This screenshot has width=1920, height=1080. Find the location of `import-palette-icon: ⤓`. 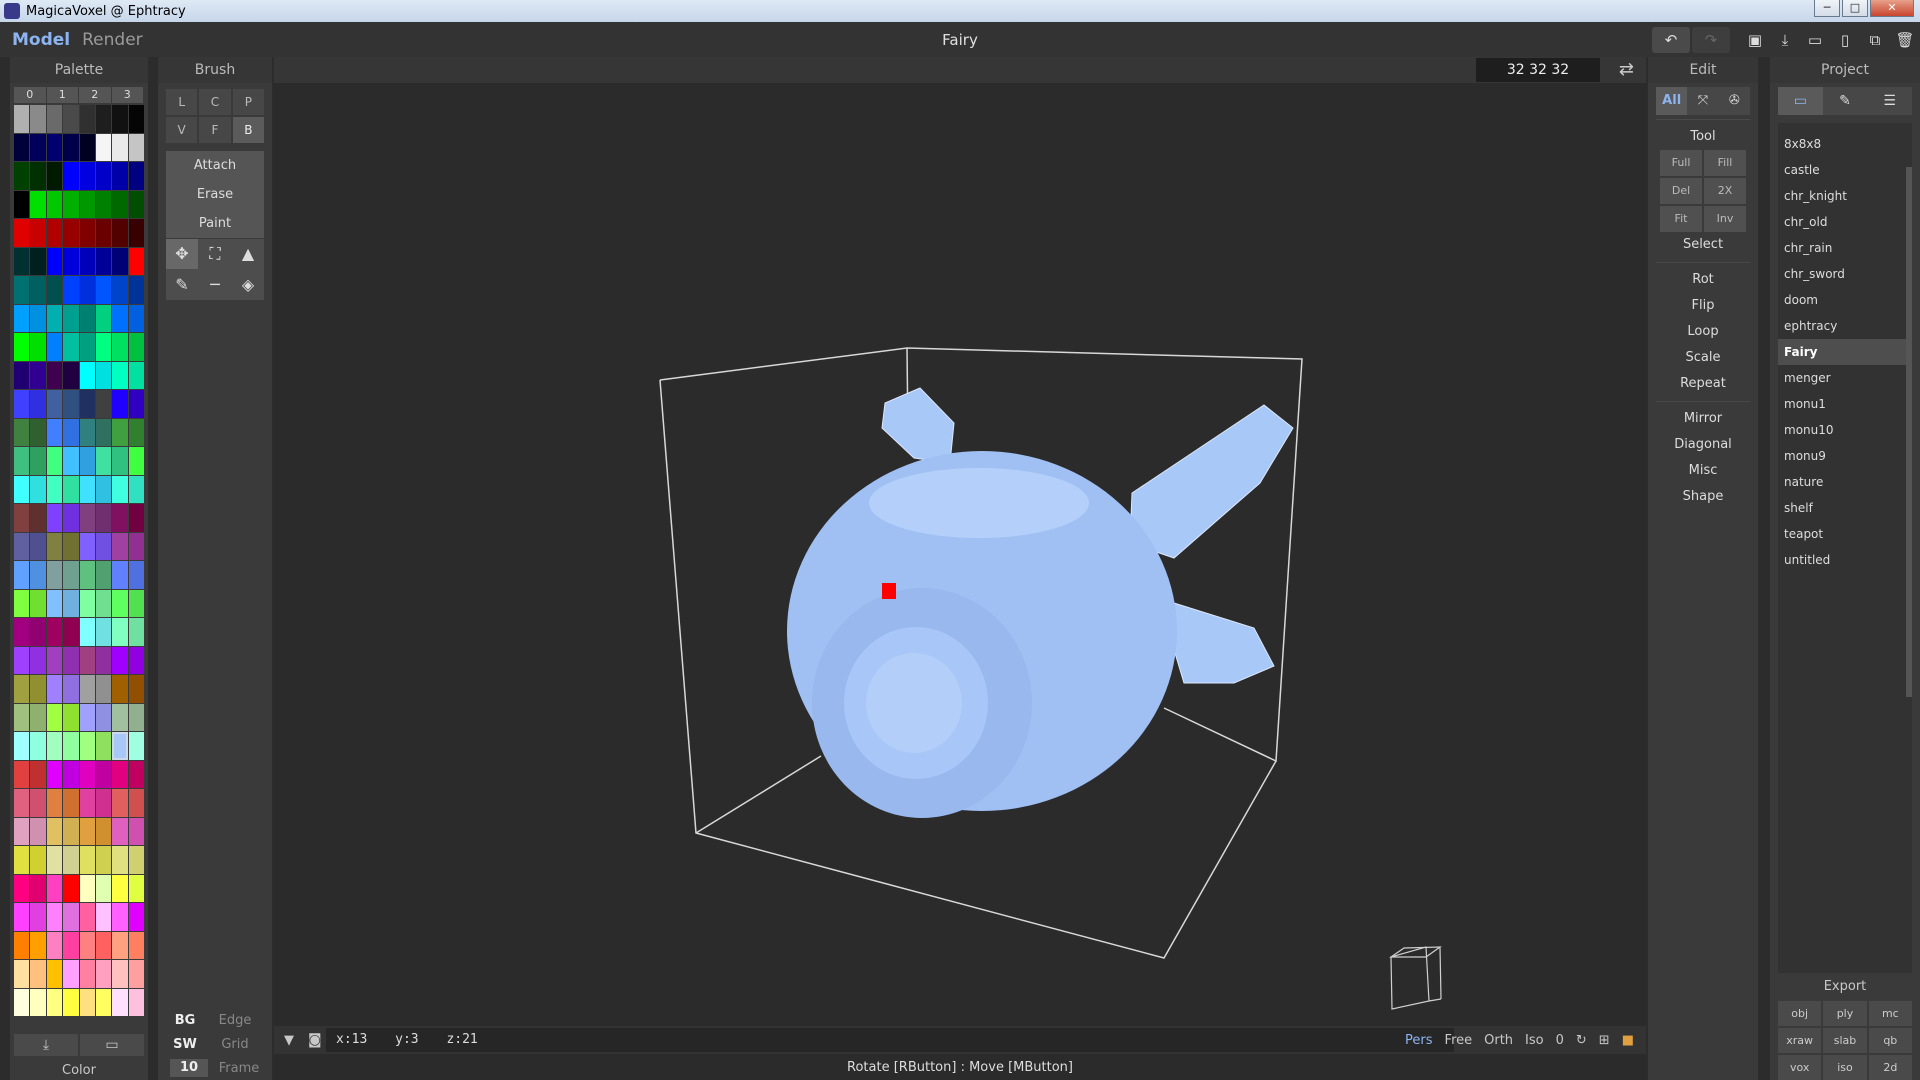

import-palette-icon: ⤓ is located at coordinates (46, 1045).